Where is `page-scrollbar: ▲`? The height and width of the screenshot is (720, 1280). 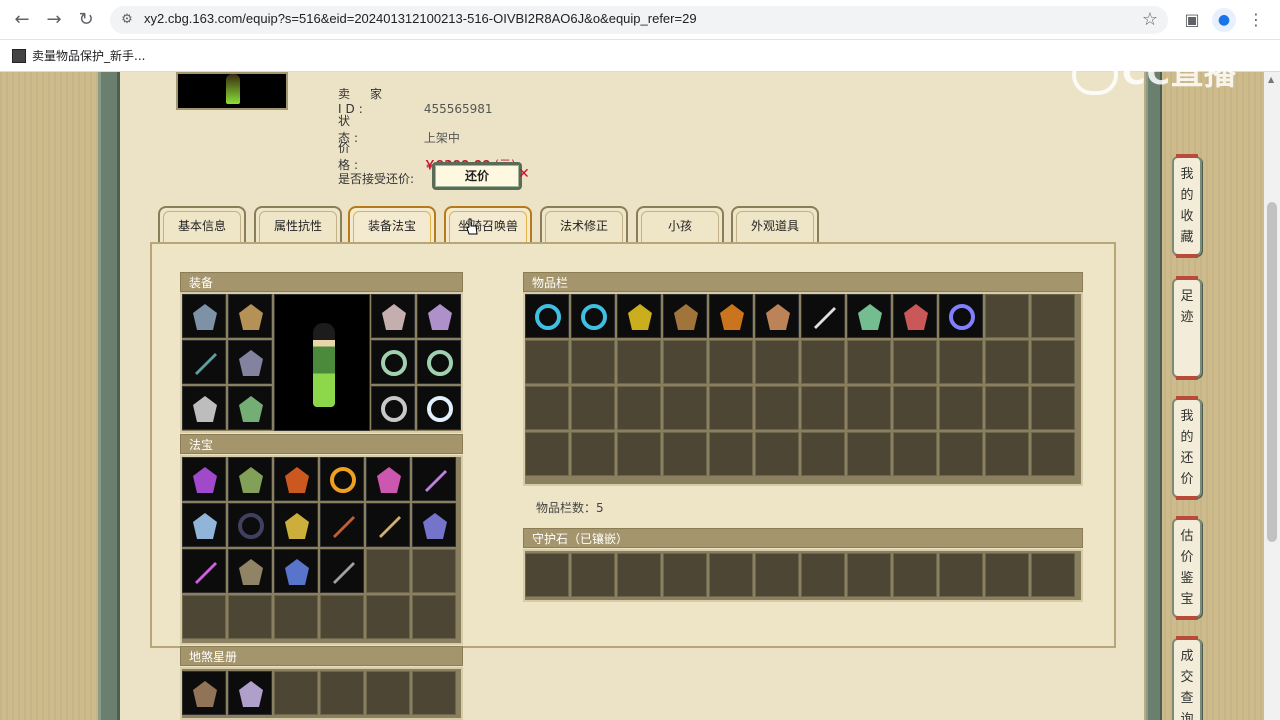 page-scrollbar: ▲ is located at coordinates (1272, 396).